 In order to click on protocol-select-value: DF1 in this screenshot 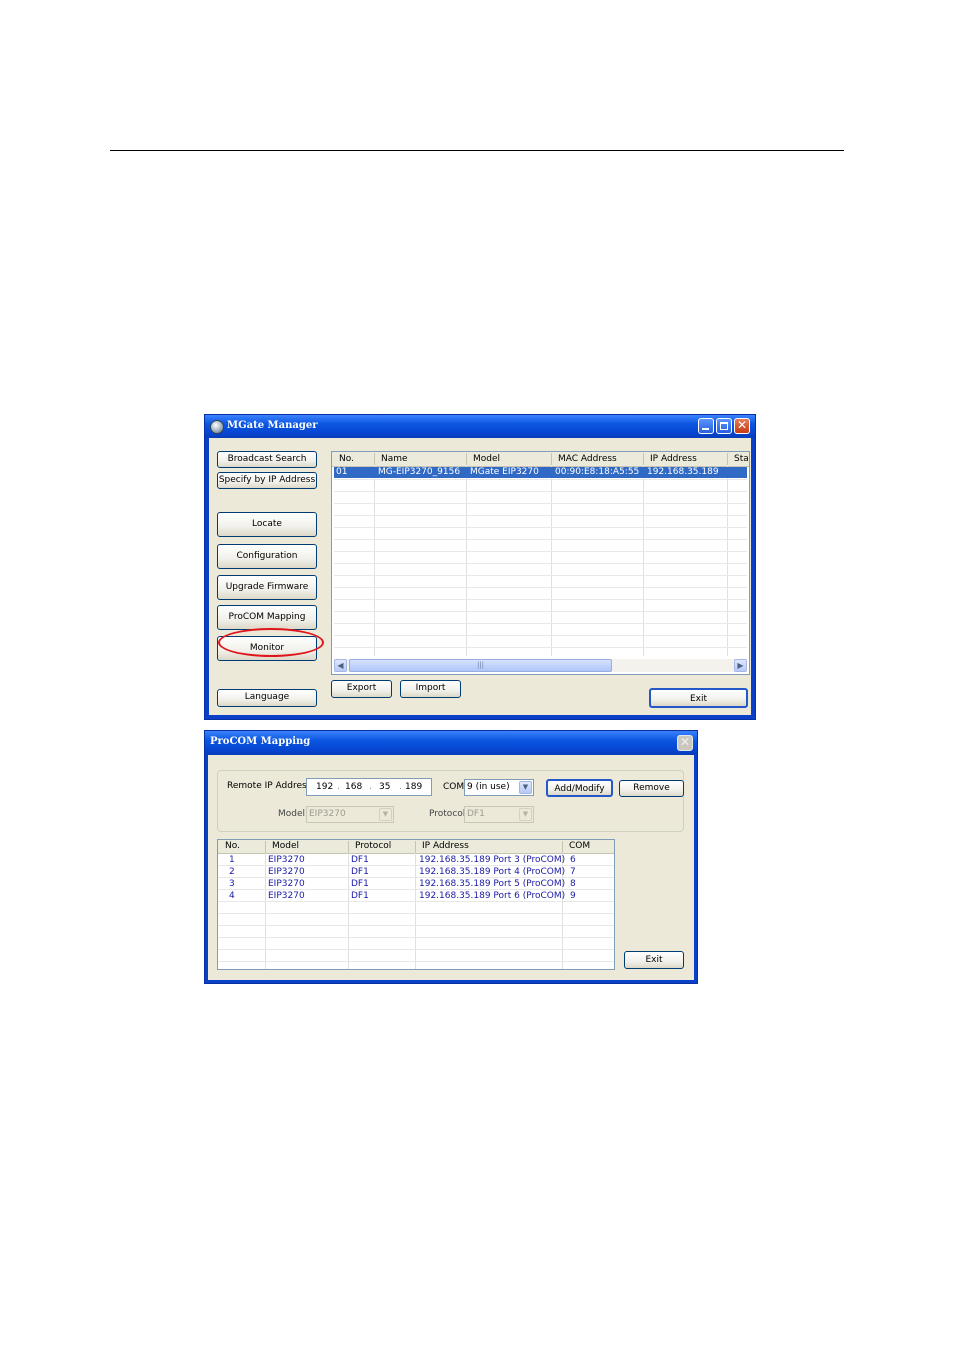, I will do `click(476, 814)`.